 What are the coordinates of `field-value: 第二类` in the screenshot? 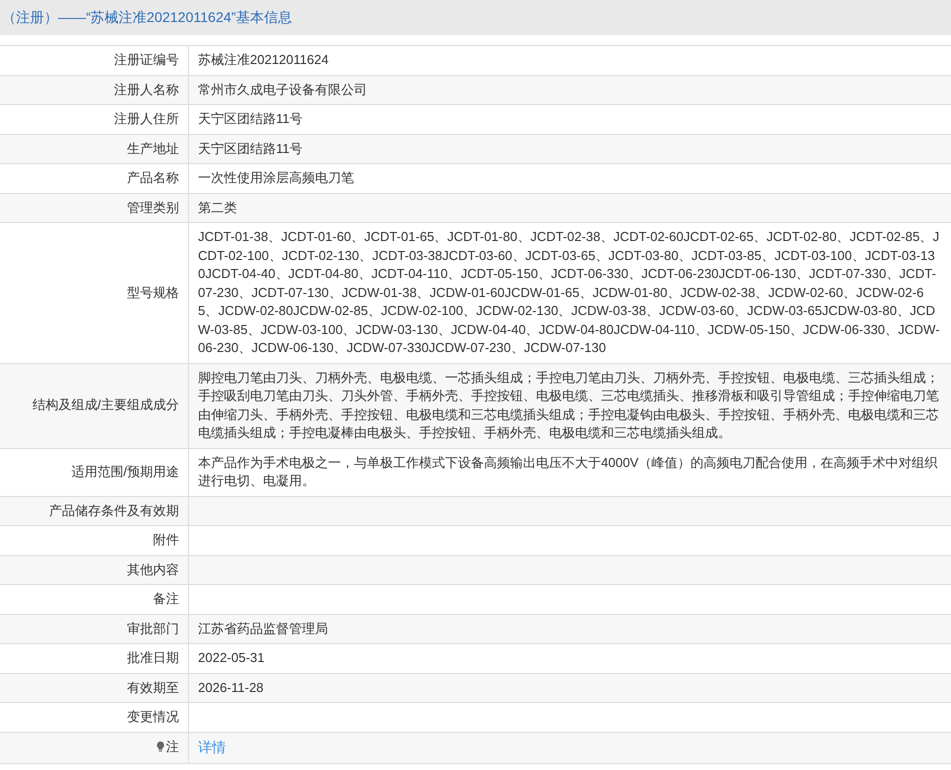 It's located at (217, 207).